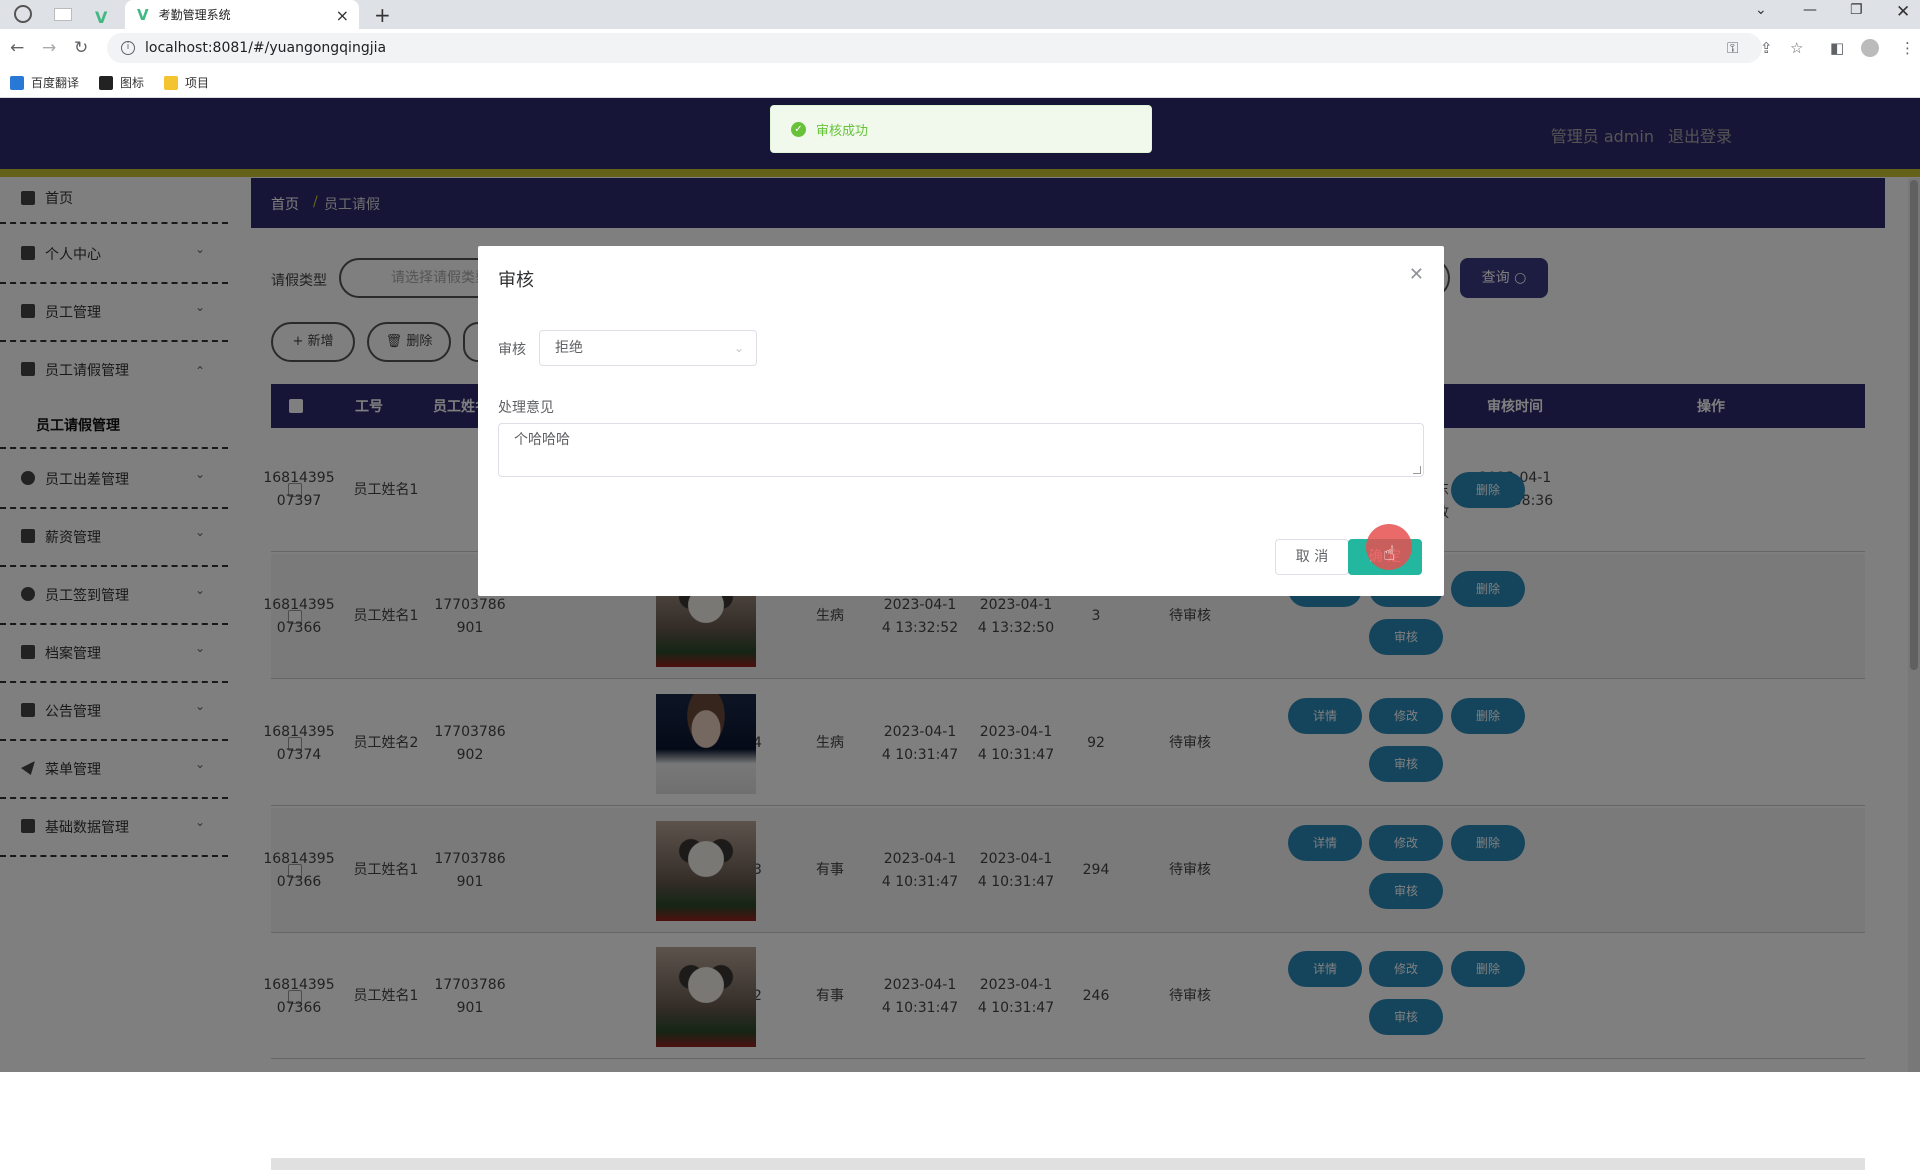 The height and width of the screenshot is (1170, 1920). Describe the element at coordinates (44, 82) in the screenshot. I see `bookmark-baidu-translate: 百度翻译` at that location.